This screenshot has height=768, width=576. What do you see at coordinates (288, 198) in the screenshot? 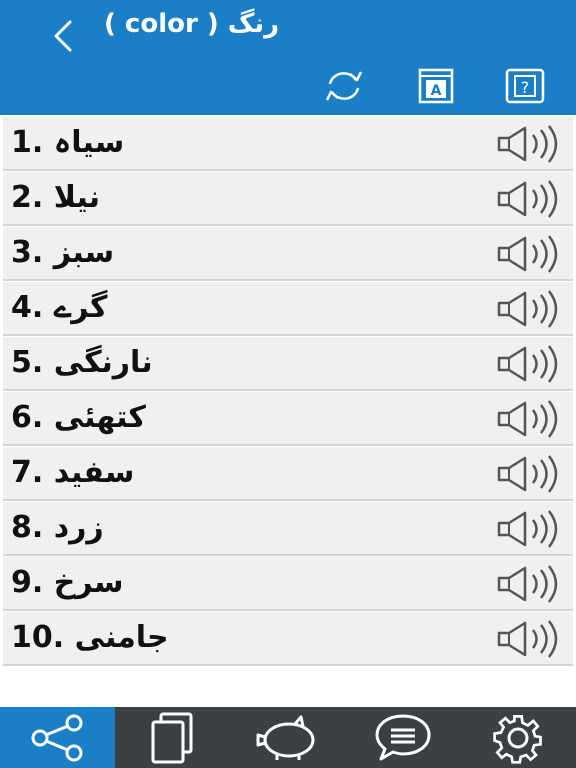
I see `list-item: نیلا .2` at bounding box center [288, 198].